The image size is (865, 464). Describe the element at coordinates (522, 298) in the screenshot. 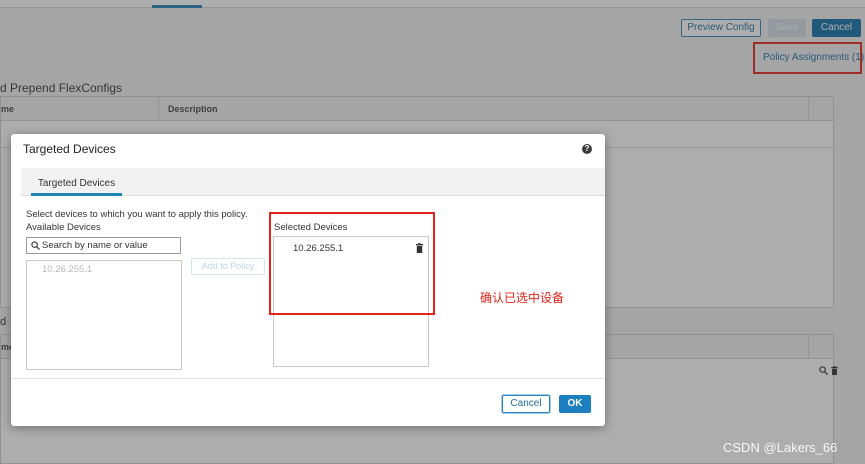

I see `annotation-text: 确认已选中设备` at that location.